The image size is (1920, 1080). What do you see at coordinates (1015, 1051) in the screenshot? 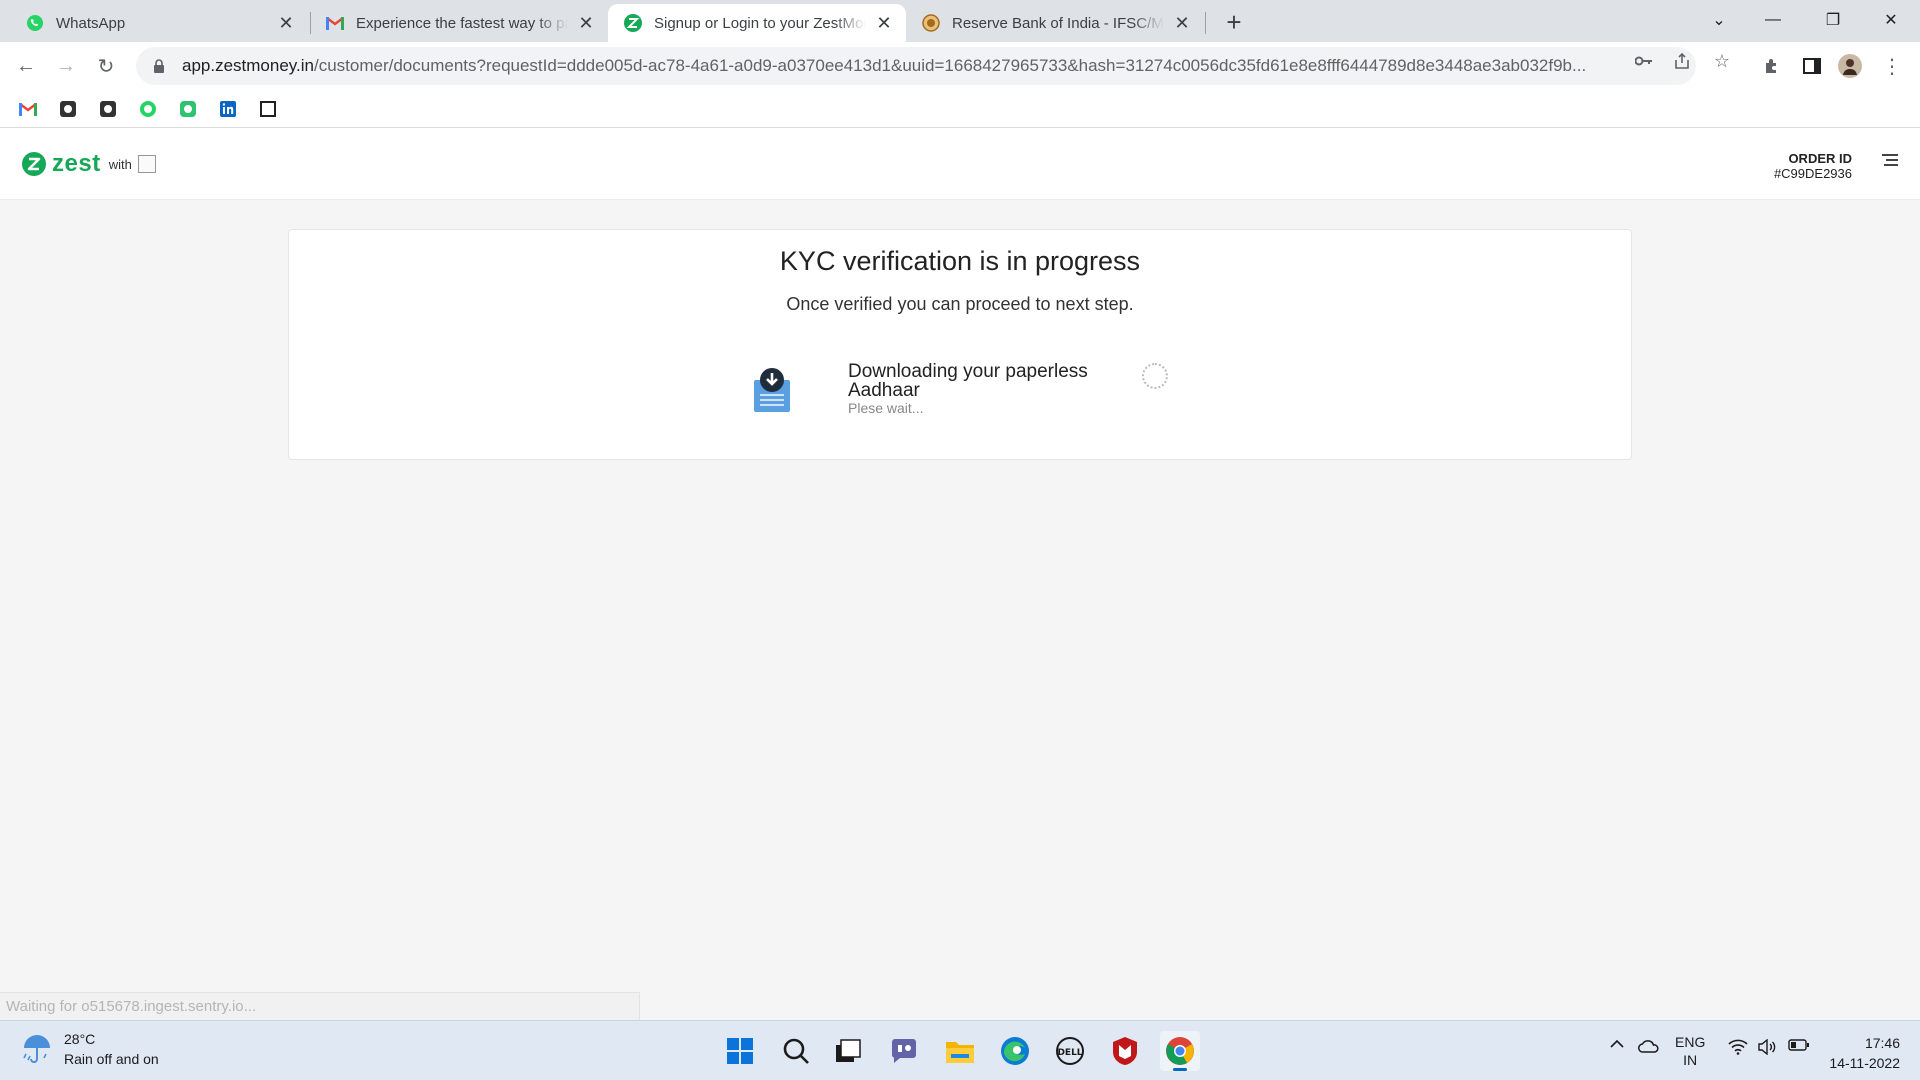
I see `edge-icon` at bounding box center [1015, 1051].